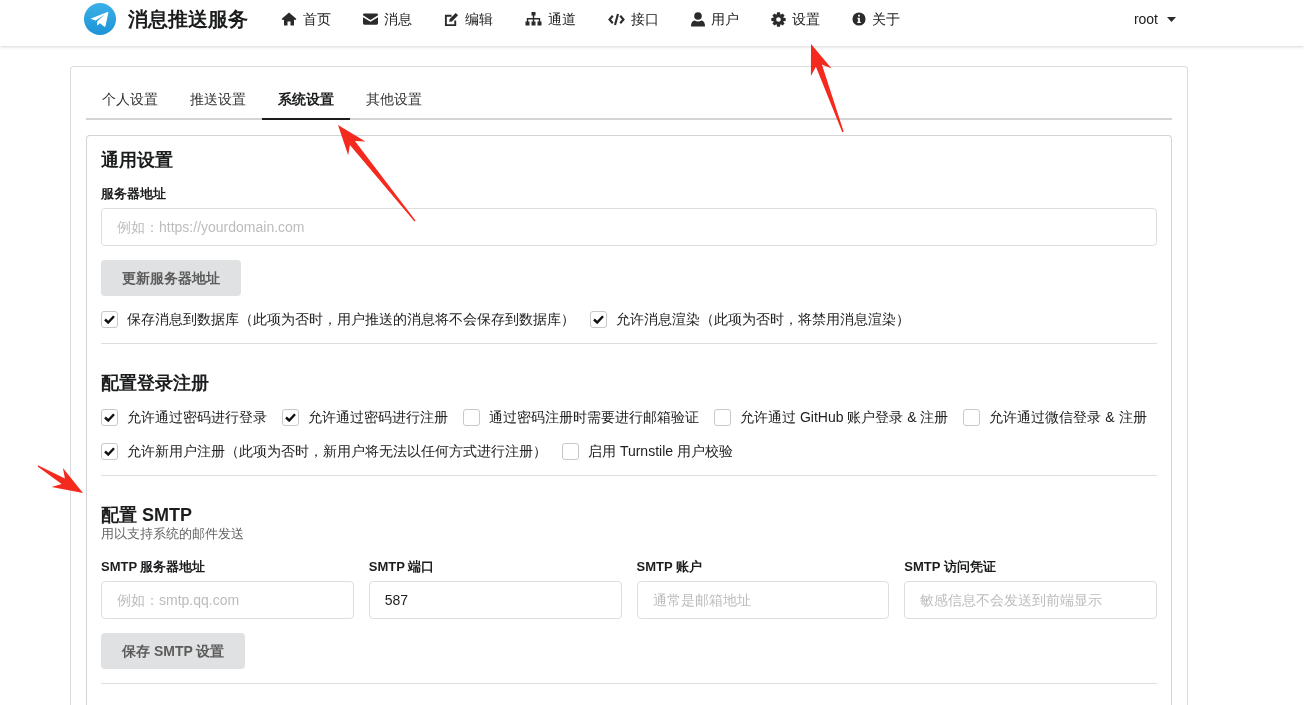 The image size is (1304, 705). What do you see at coordinates (337, 451) in the screenshot?
I see `checkbox-label: 允许新用户注册（此项为否时，新用户将无法以任何方式进行注册）` at bounding box center [337, 451].